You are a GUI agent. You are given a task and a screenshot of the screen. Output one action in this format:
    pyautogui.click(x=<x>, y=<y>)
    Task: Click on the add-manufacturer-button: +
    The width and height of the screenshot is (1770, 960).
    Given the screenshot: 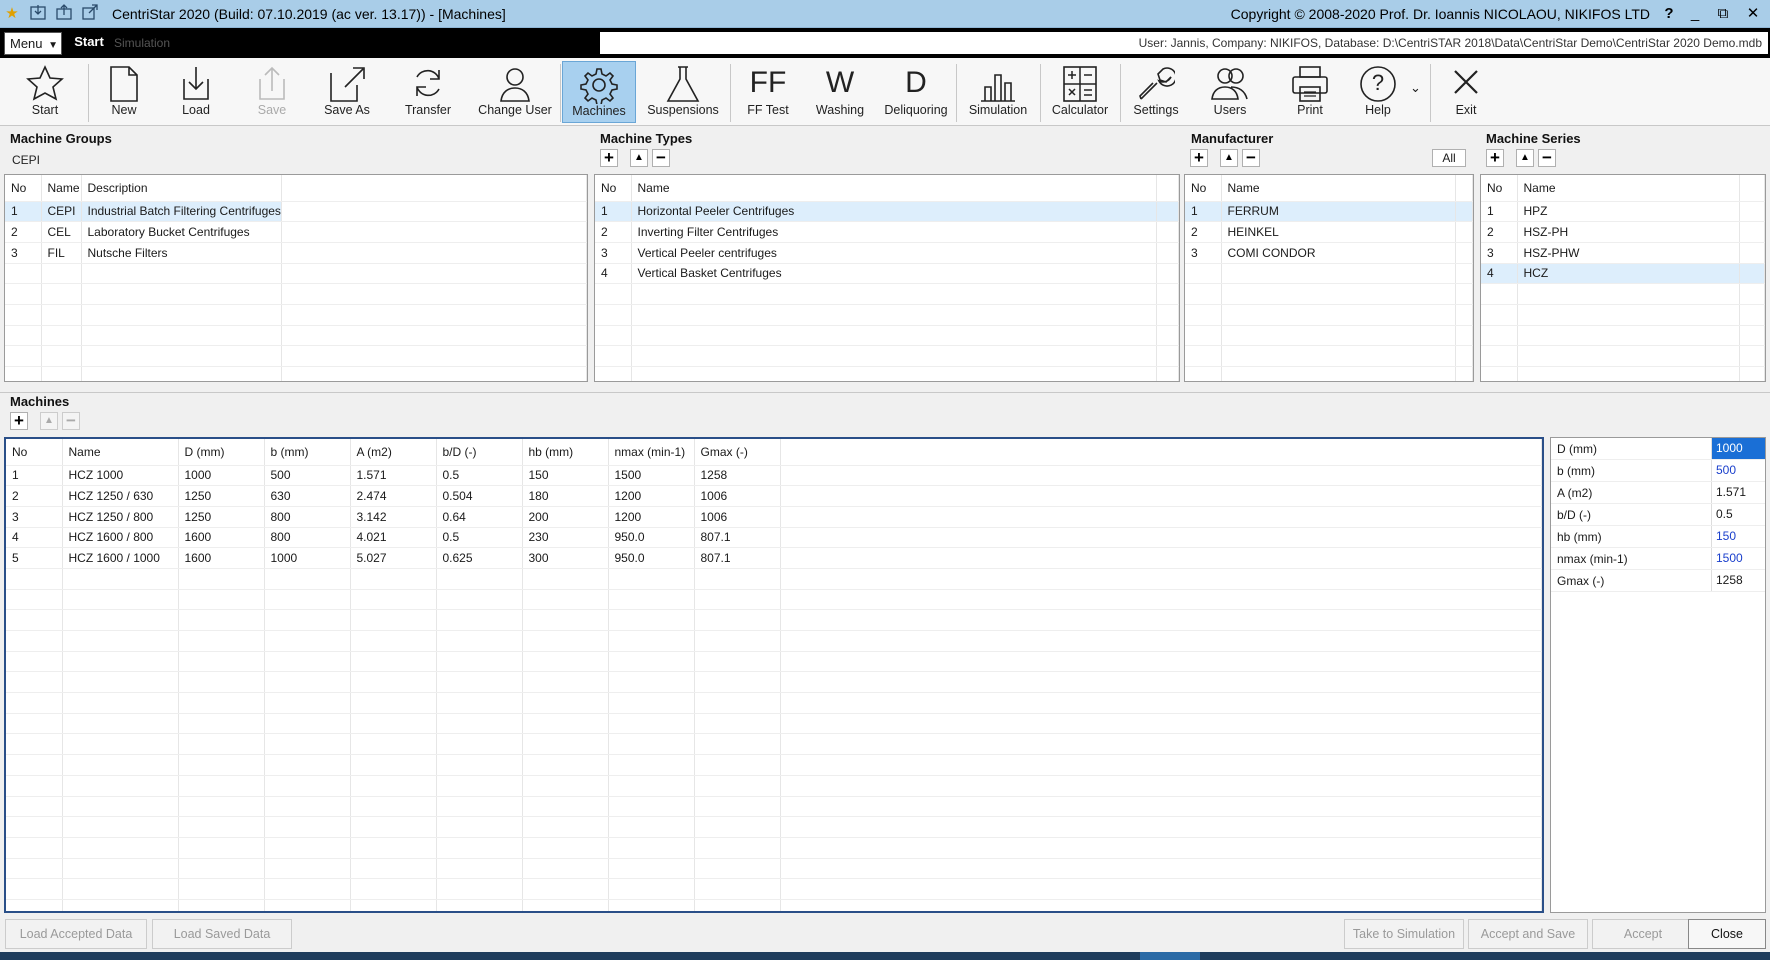 What is the action you would take?
    pyautogui.click(x=1199, y=158)
    